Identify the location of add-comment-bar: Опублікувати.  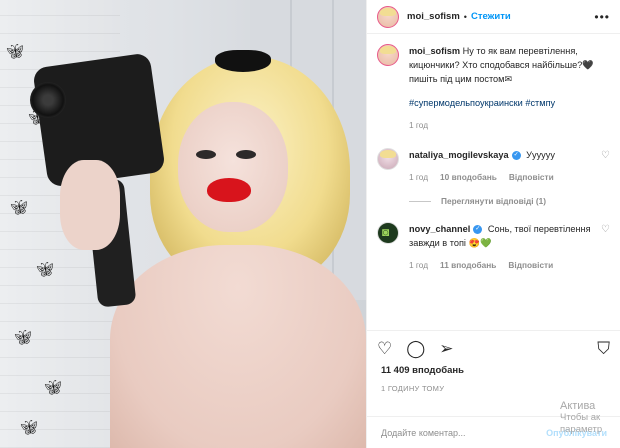
(493, 432).